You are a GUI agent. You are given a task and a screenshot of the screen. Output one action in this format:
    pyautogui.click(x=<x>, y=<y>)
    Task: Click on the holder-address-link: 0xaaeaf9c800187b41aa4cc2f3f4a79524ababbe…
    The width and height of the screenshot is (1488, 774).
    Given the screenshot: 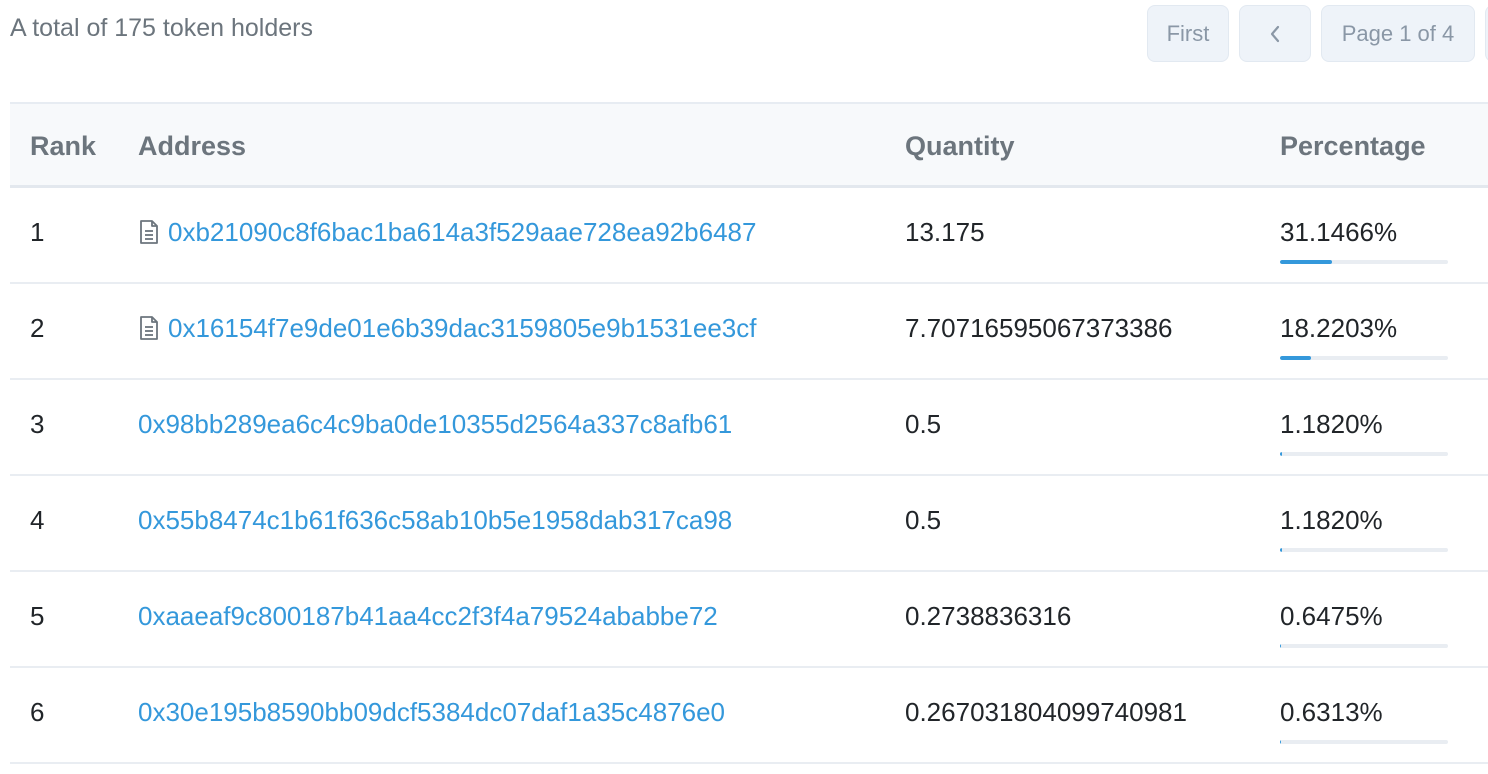 What is the action you would take?
    pyautogui.click(x=428, y=616)
    